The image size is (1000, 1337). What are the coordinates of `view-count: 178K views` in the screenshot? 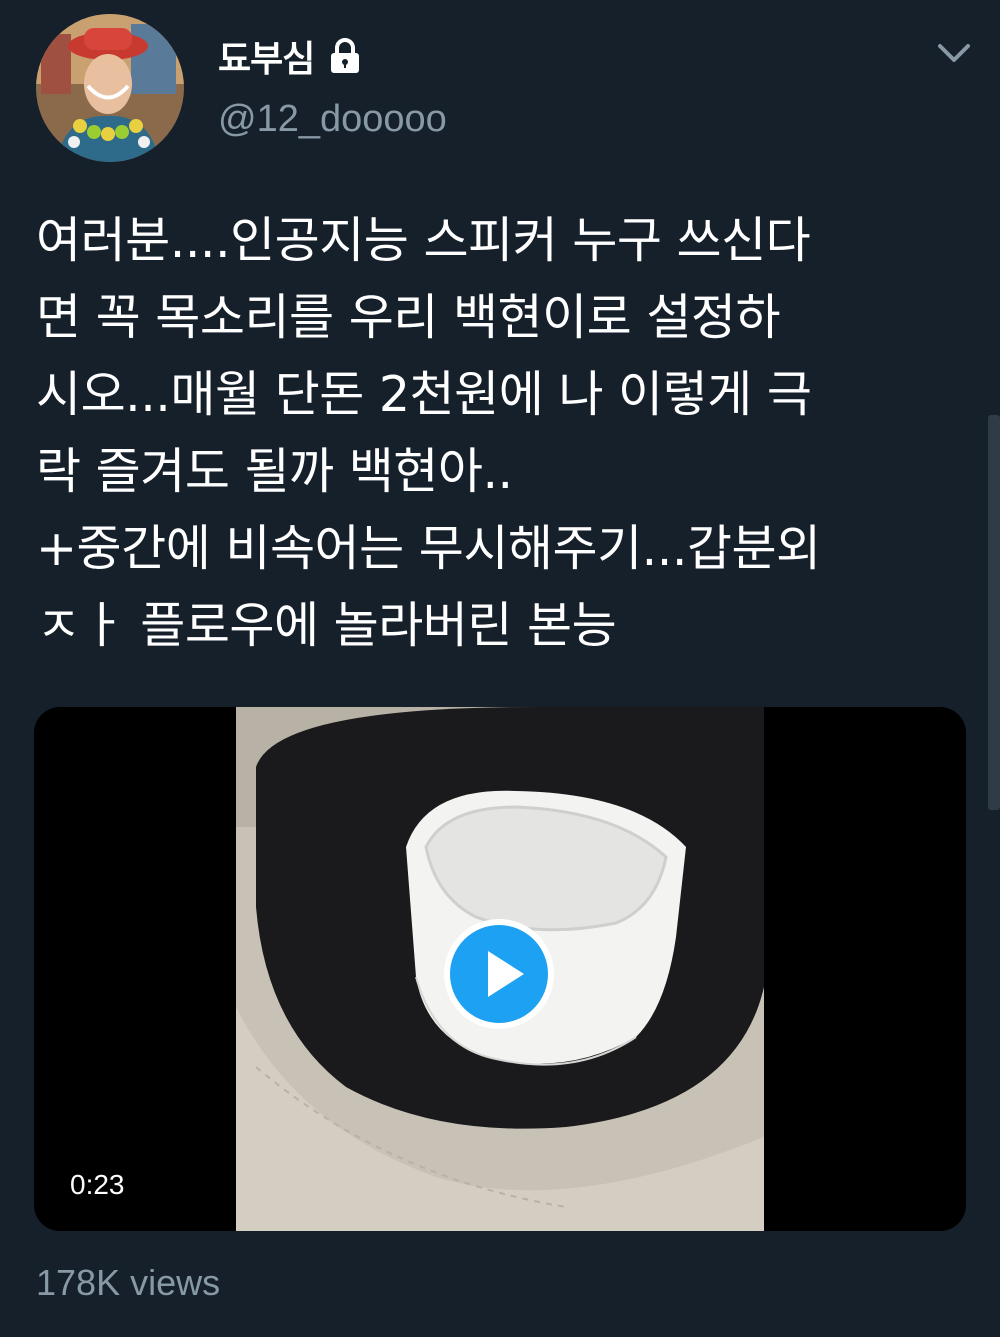 It's located at (128, 1282).